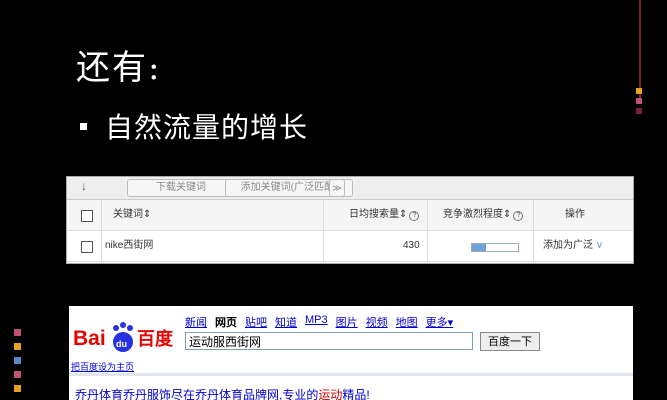 The height and width of the screenshot is (400, 667). Describe the element at coordinates (119, 68) in the screenshot. I see `slide-title: 还有:` at that location.